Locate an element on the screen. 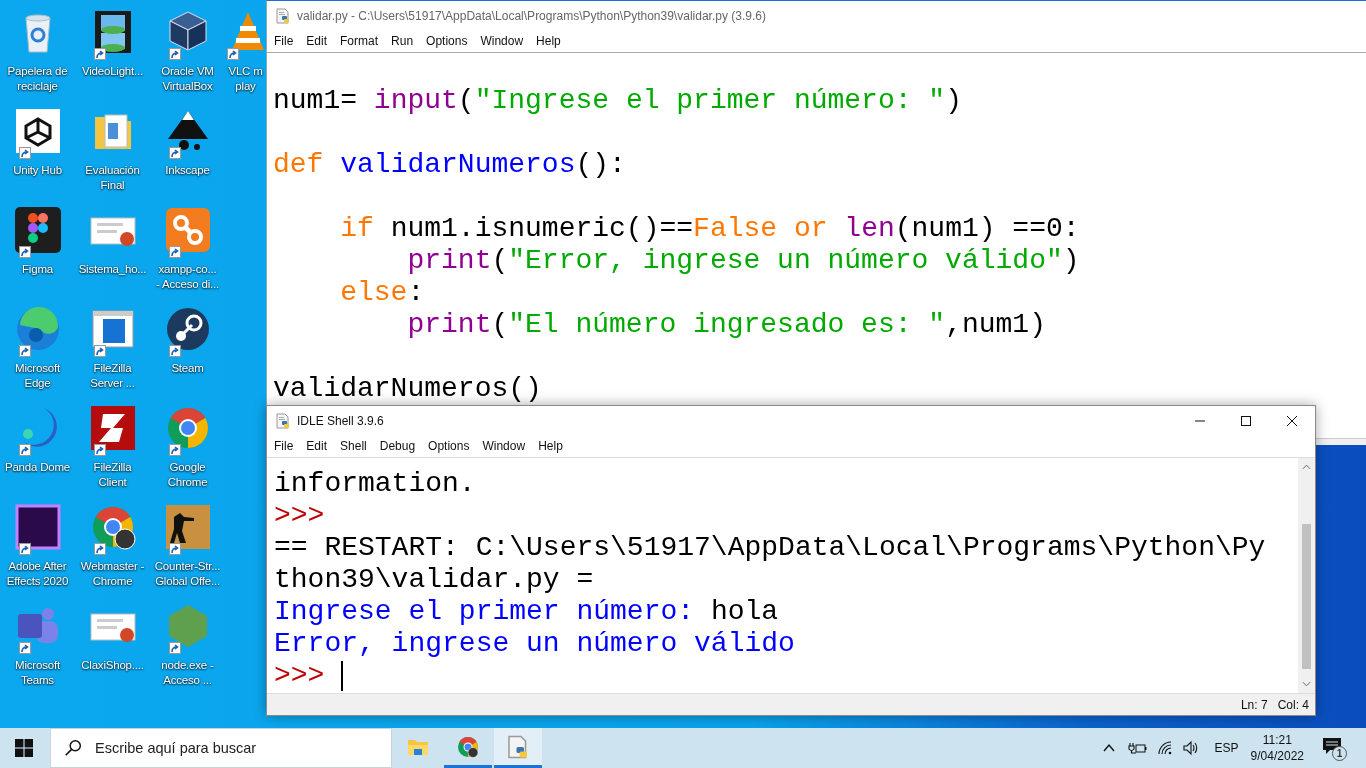 The image size is (1366, 768). icon-label: Evaluación Final is located at coordinates (112, 178).